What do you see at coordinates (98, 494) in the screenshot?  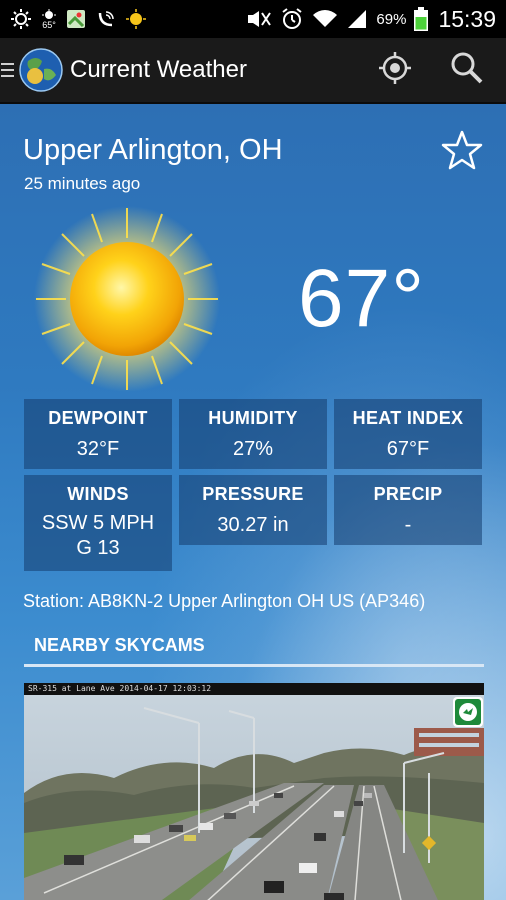 I see `winds-label: WINDS` at bounding box center [98, 494].